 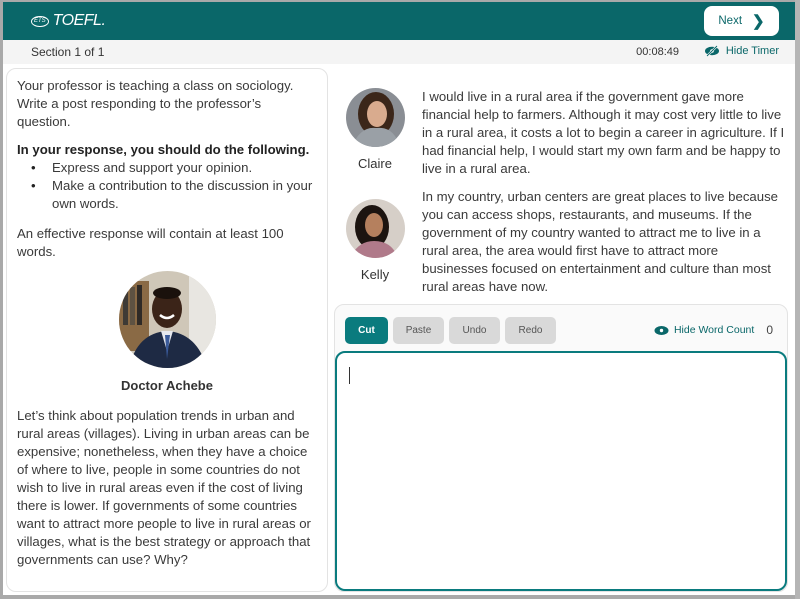 What do you see at coordinates (797, 299) in the screenshot?
I see `window-edge` at bounding box center [797, 299].